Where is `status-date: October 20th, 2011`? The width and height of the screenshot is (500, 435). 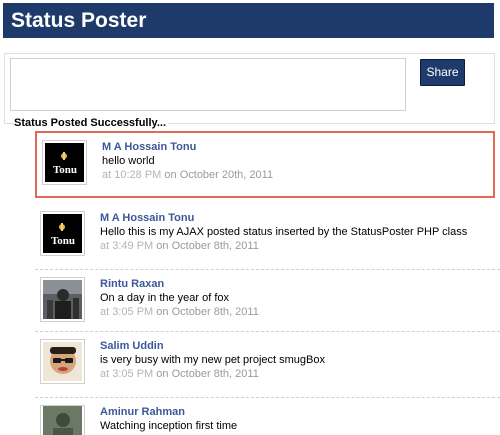 status-date: October 20th, 2011 is located at coordinates (226, 175).